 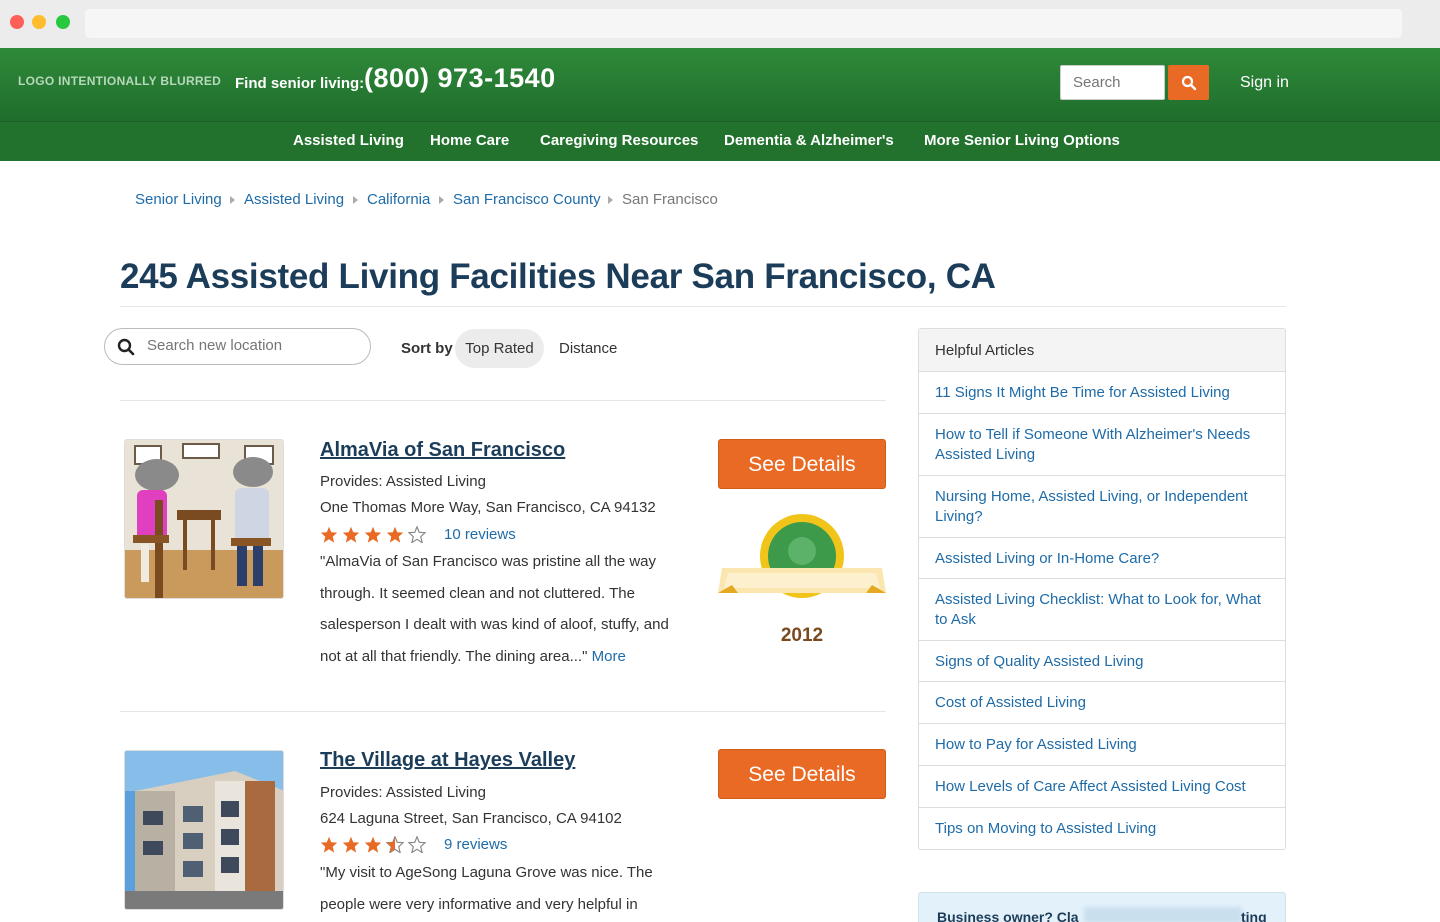 What do you see at coordinates (588, 348) in the screenshot?
I see `sort-distance: Distance` at bounding box center [588, 348].